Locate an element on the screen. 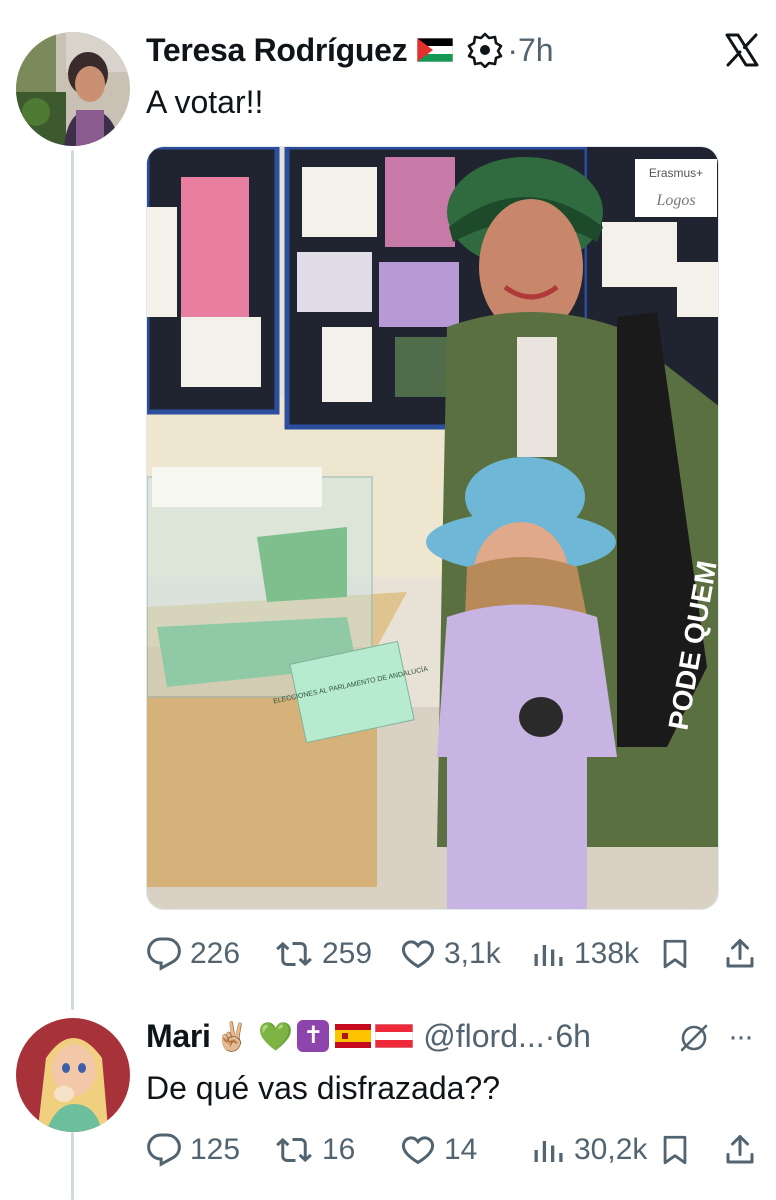 The height and width of the screenshot is (1200, 776). repost-button: 259 is located at coordinates (323, 954).